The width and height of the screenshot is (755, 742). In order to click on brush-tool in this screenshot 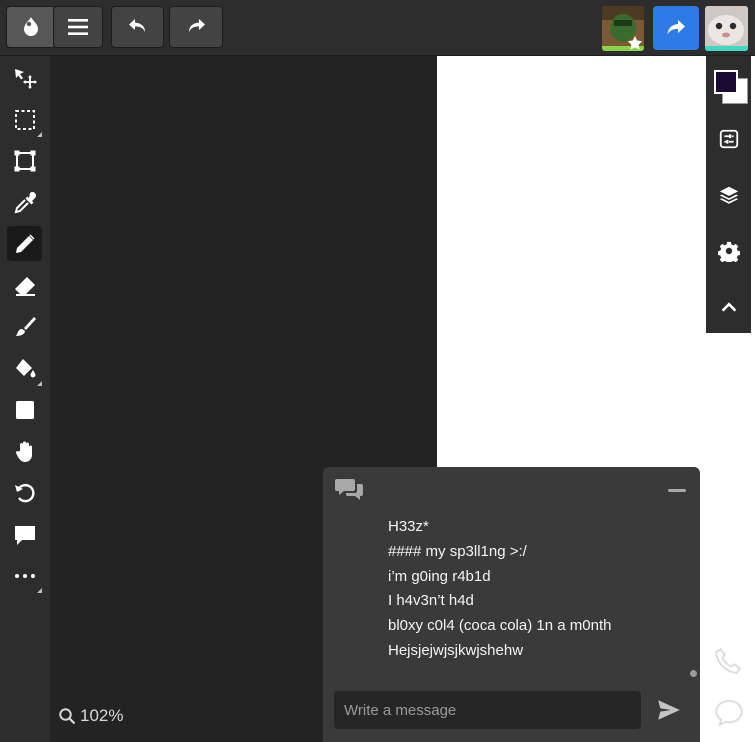, I will do `click(24, 326)`.